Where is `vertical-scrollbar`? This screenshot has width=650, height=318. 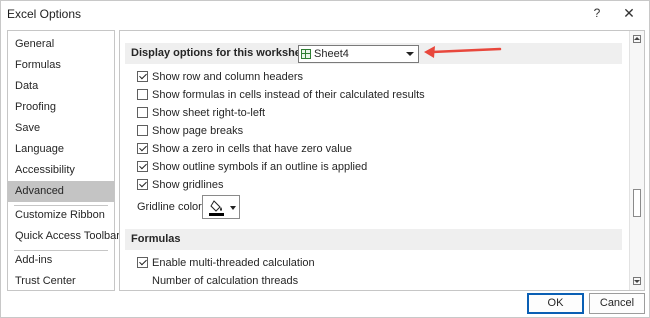 vertical-scrollbar is located at coordinates (636, 160).